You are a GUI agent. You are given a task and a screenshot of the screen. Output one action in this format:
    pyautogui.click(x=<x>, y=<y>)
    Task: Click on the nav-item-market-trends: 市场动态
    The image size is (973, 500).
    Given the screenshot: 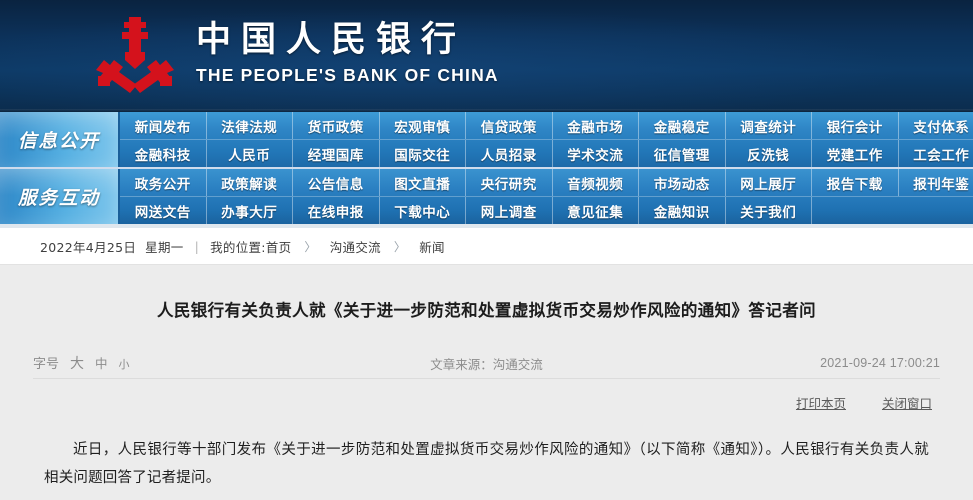 What is the action you would take?
    pyautogui.click(x=682, y=182)
    